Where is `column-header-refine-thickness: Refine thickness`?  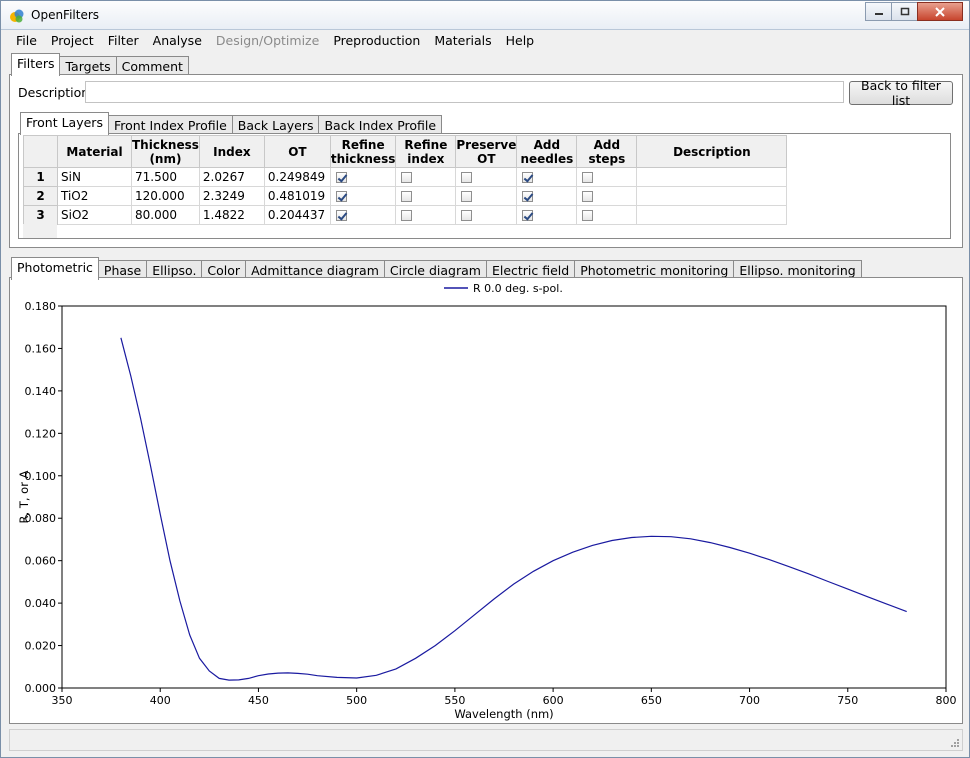 column-header-refine-thickness: Refine thickness is located at coordinates (363, 151).